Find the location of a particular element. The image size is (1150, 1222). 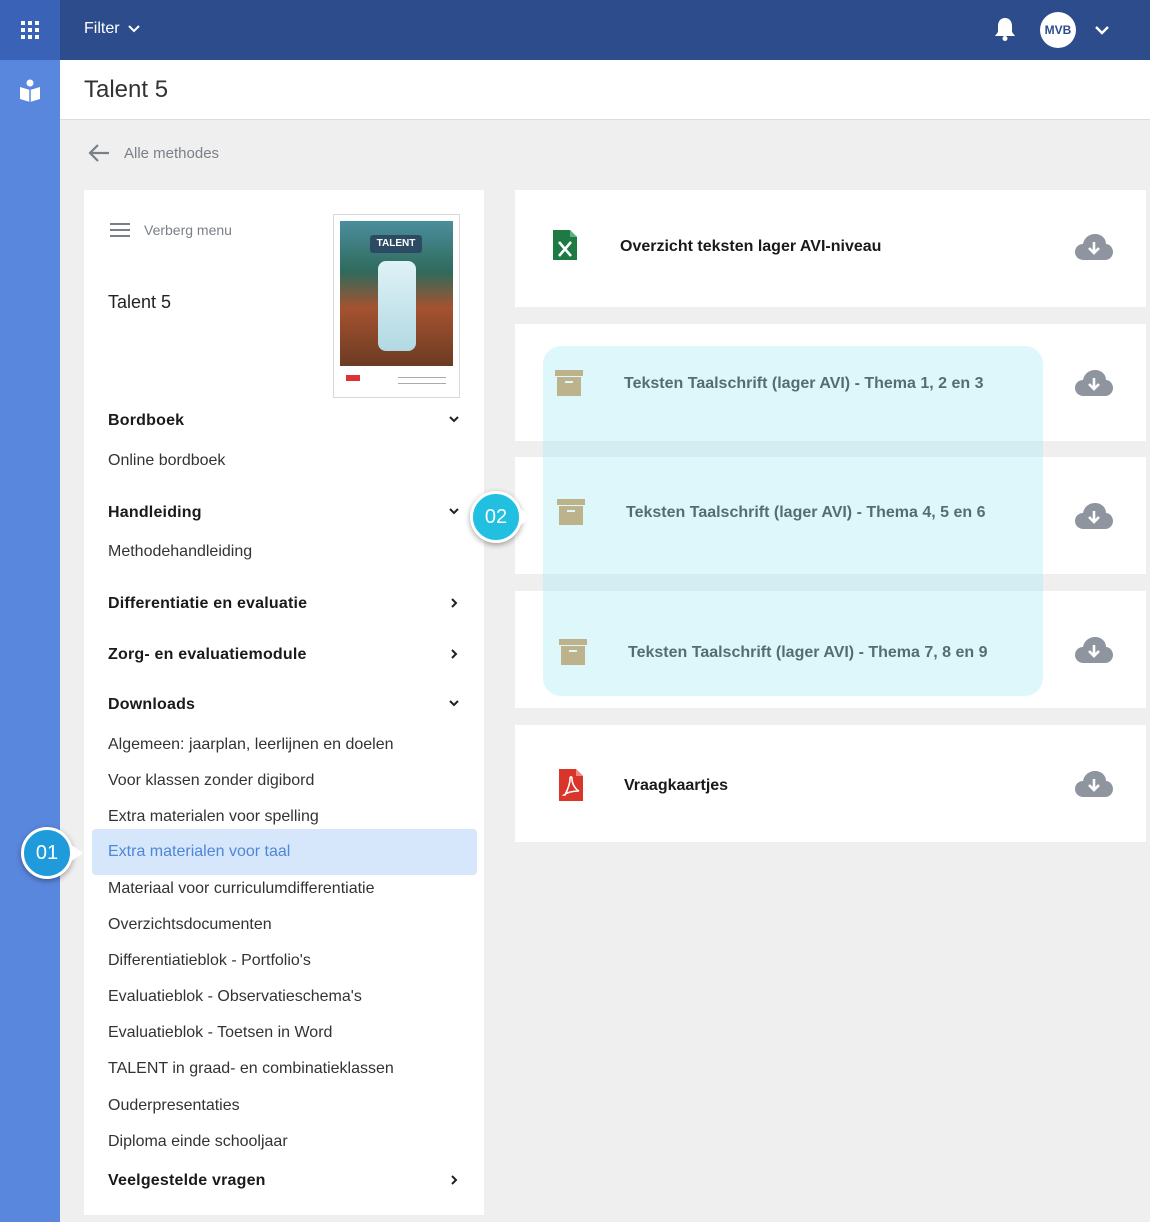

hamburger-icon is located at coordinates (120, 230).